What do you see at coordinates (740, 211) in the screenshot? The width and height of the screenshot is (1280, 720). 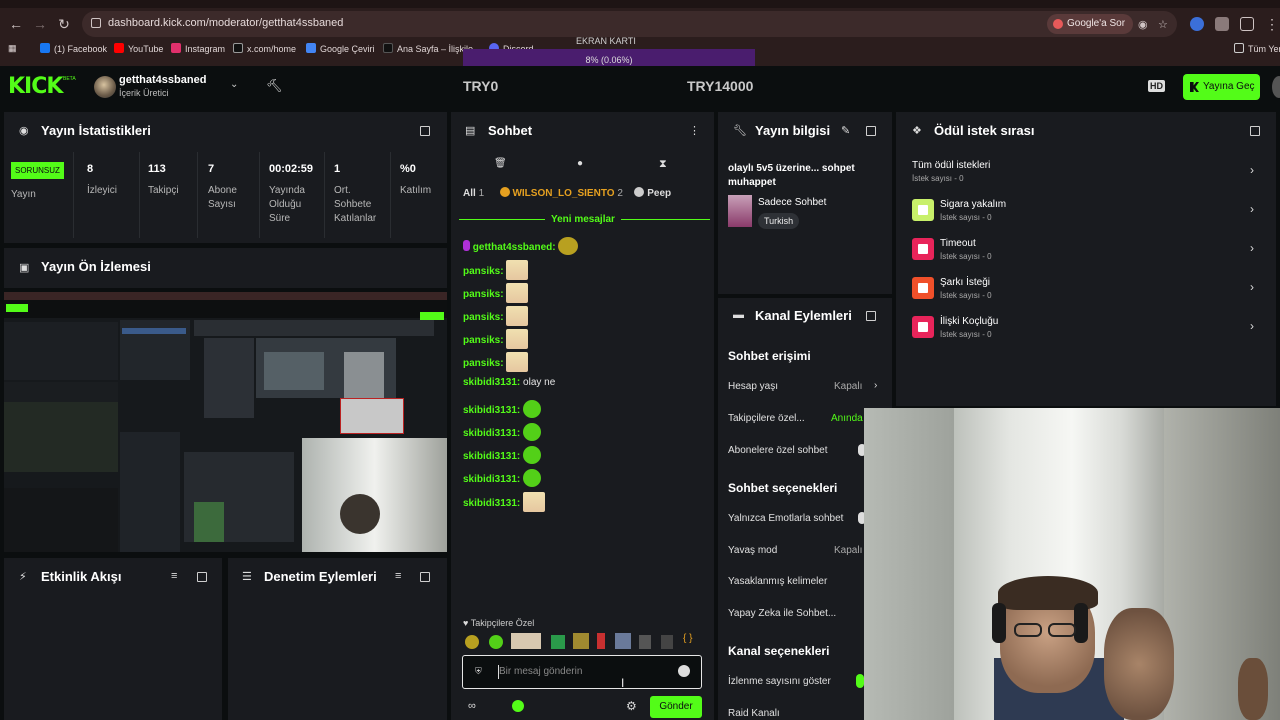 I see `category-thumbnail` at bounding box center [740, 211].